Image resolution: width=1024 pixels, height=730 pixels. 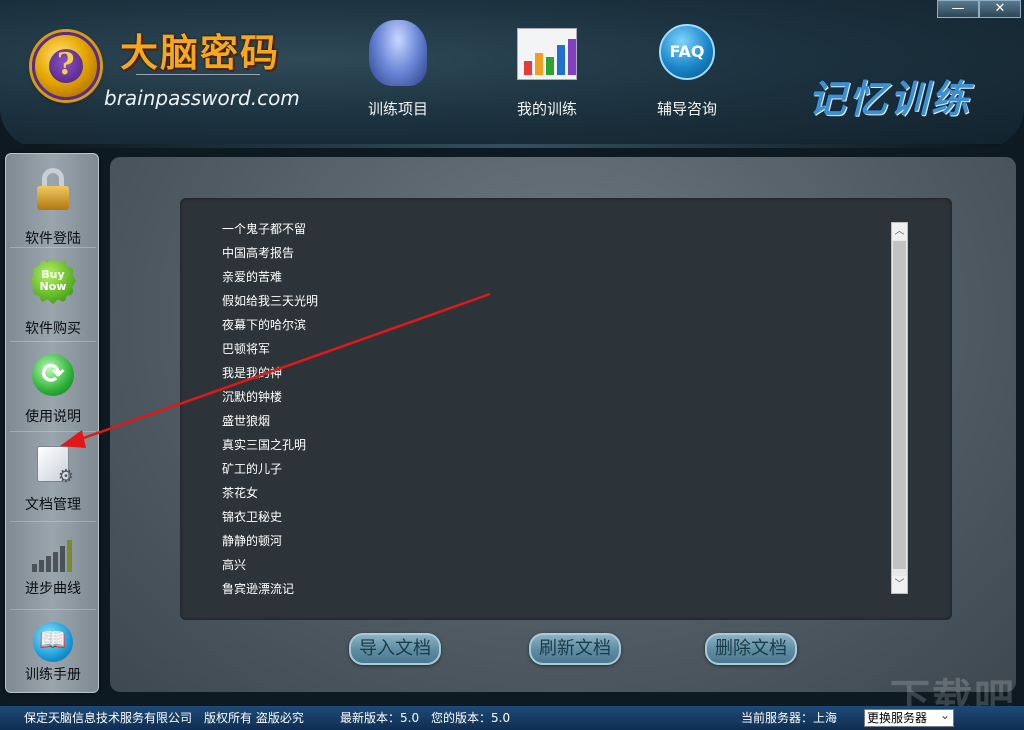 I want to click on sidebar-item-label: 软件登陆, so click(x=53, y=239).